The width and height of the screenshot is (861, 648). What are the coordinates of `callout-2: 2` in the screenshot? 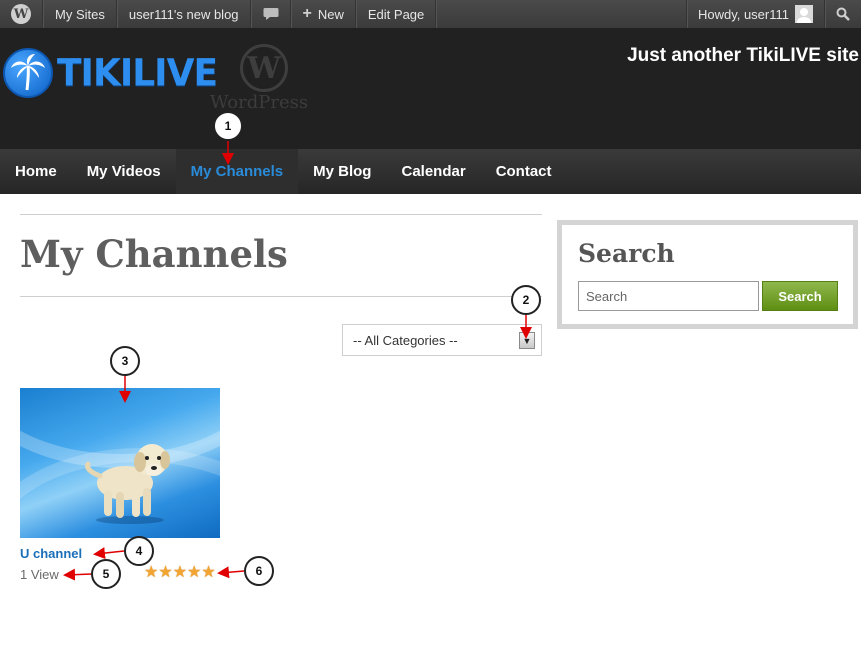 It's located at (526, 300).